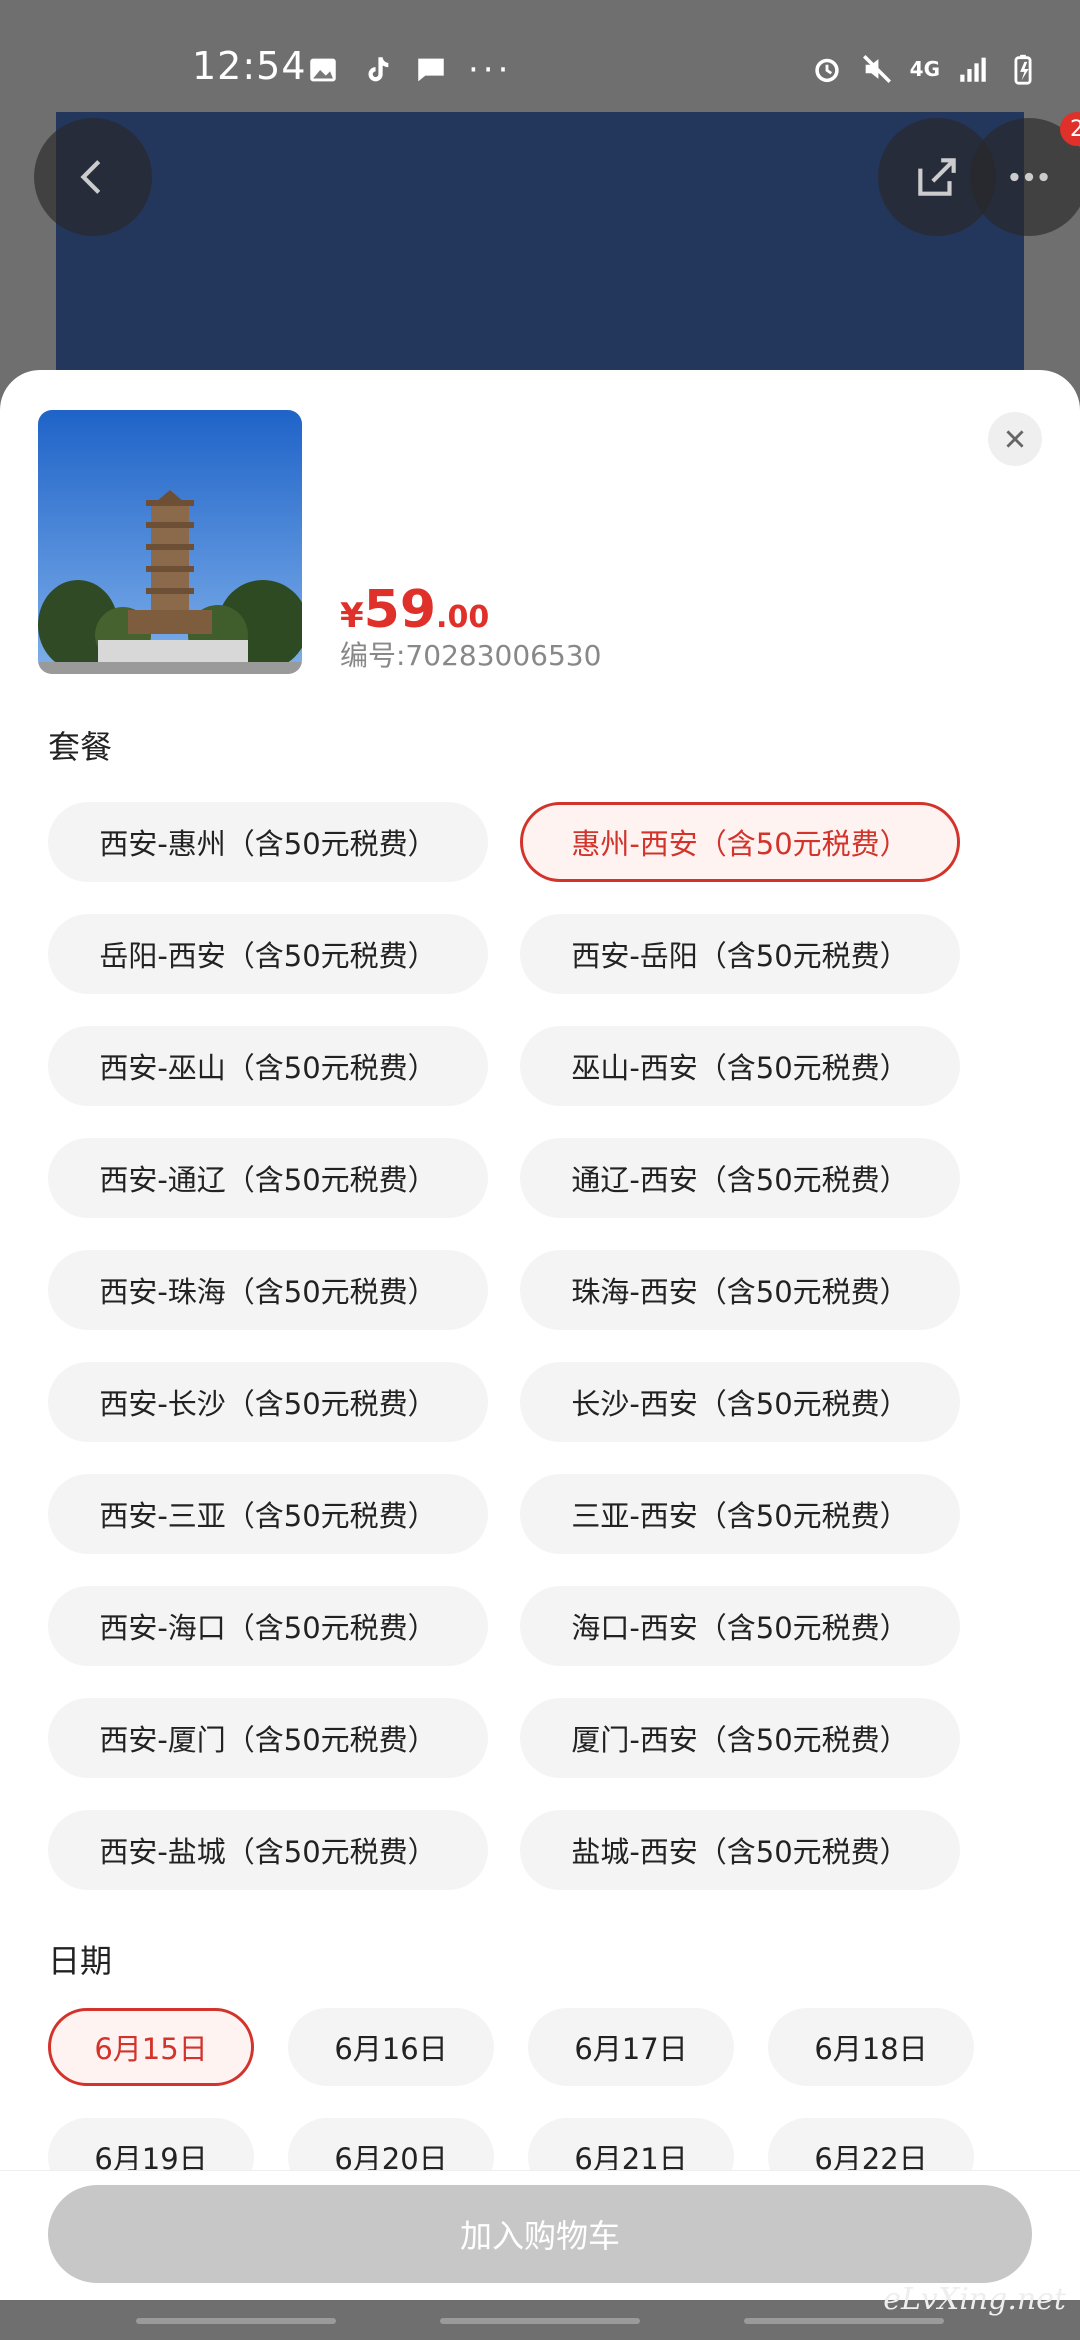 Image resolution: width=1080 pixels, height=2340 pixels. I want to click on product-code: 编号:70283006530, so click(471, 655).